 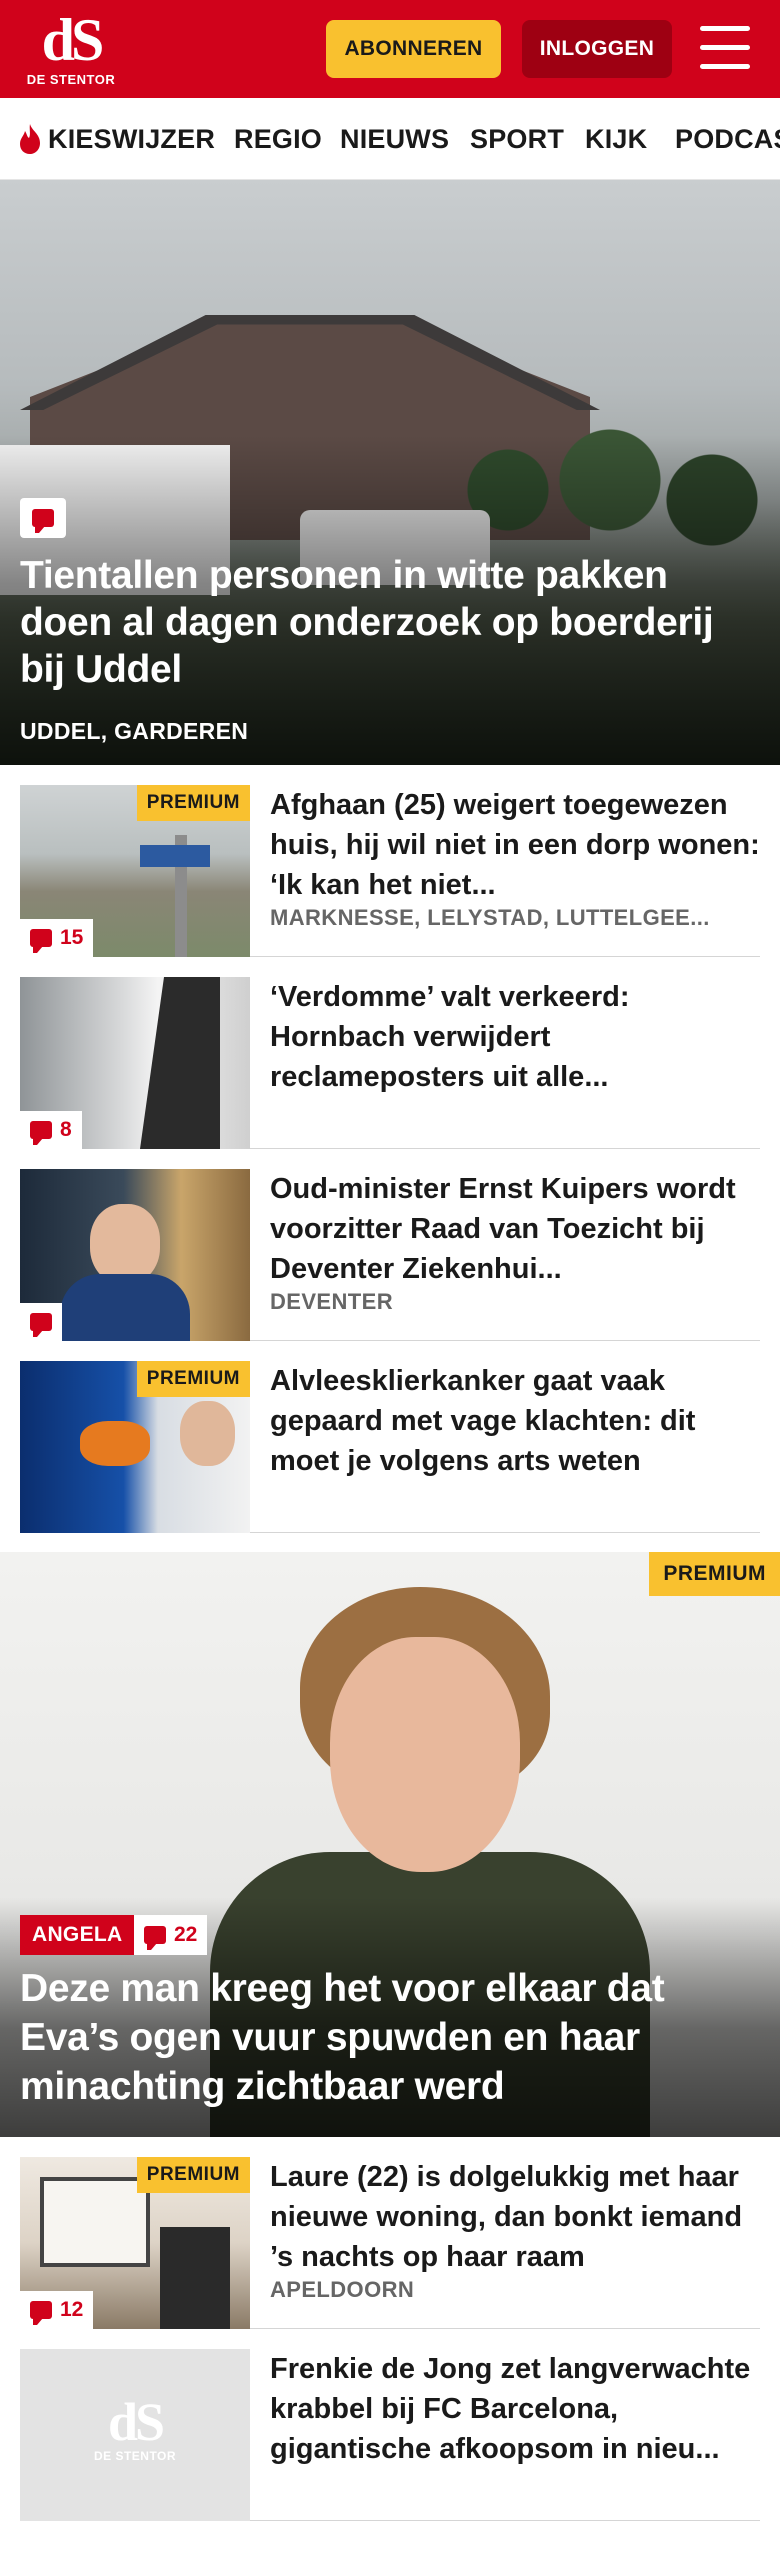 I want to click on hamburger-icon, so click(x=725, y=48).